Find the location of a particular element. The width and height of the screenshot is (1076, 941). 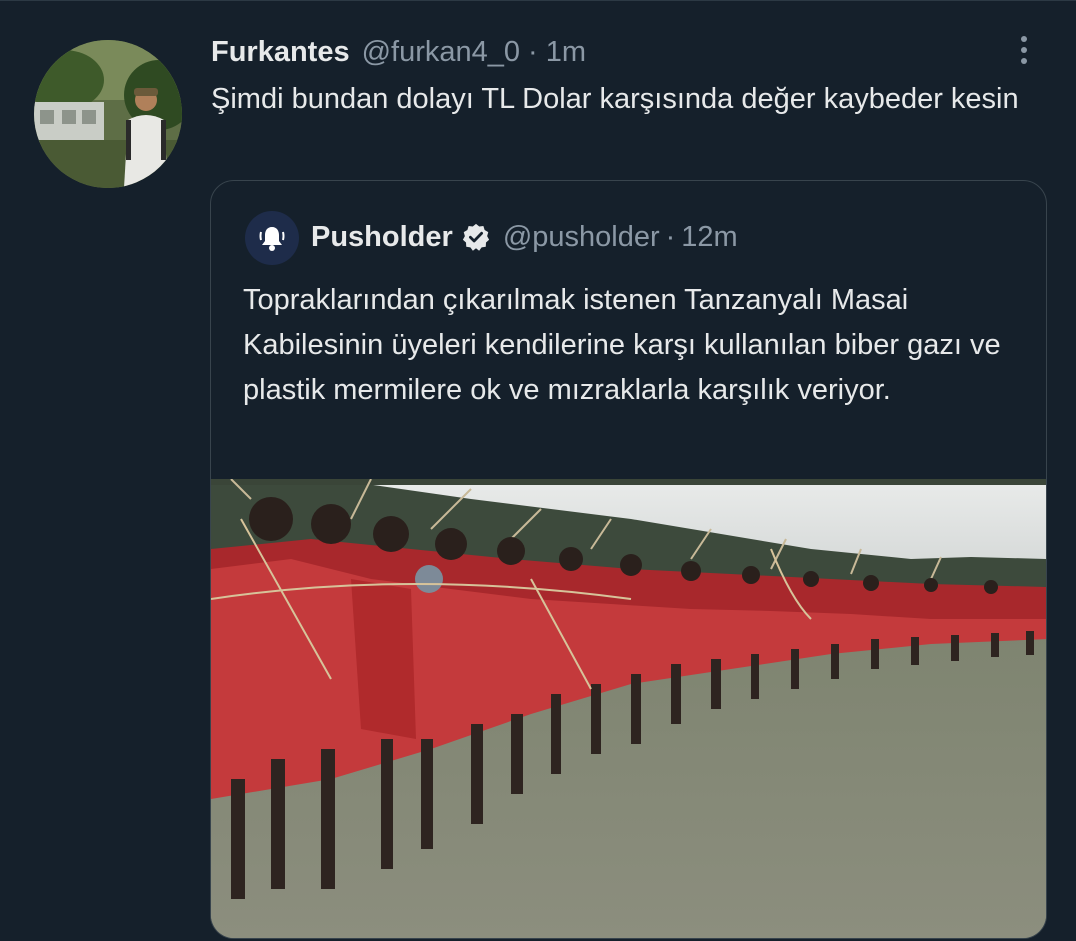

avatar-photo is located at coordinates (108, 114).